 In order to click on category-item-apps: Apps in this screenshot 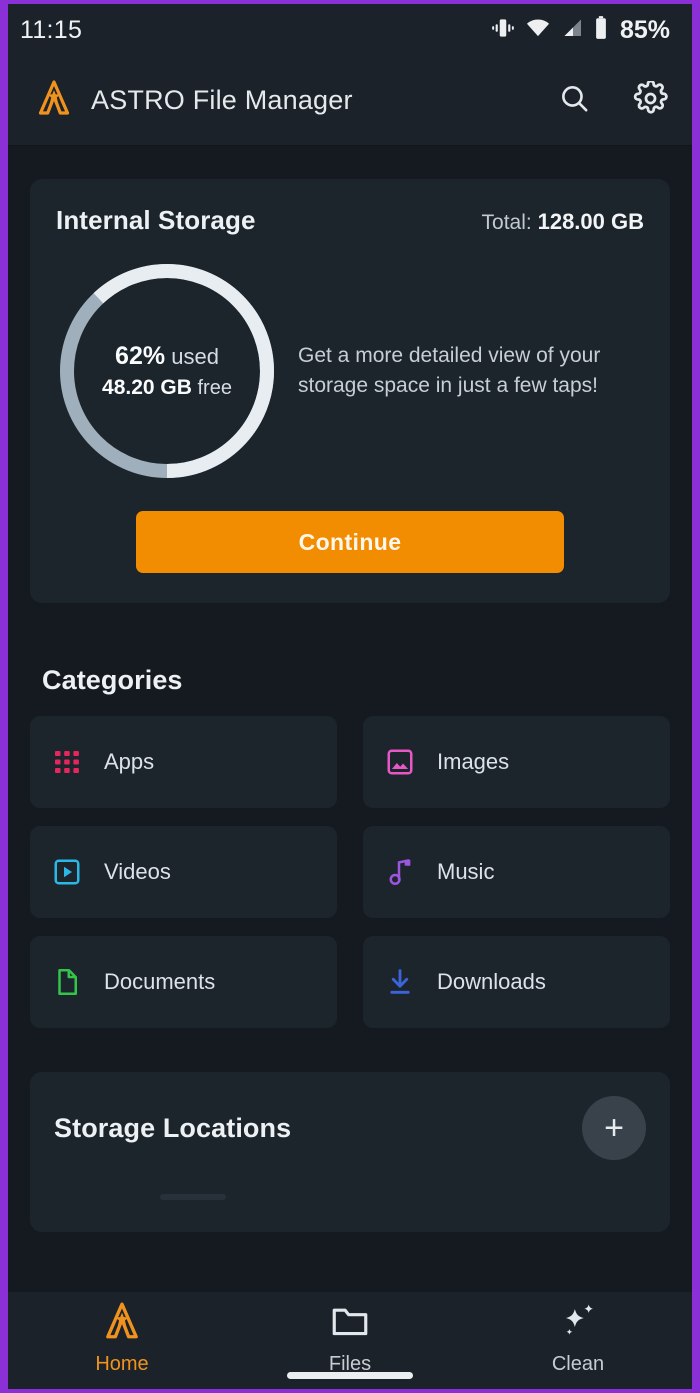, I will do `click(183, 762)`.